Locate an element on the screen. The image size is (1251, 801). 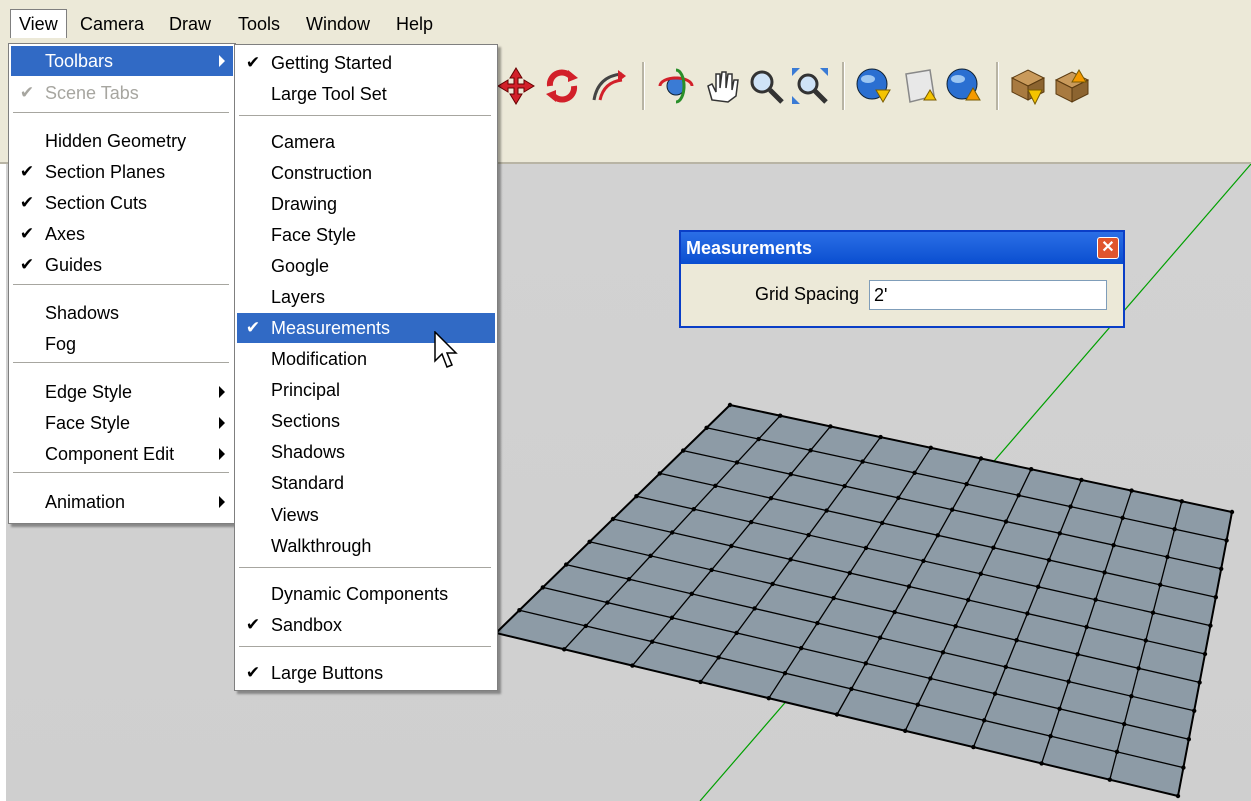
menu-tools: Tools is located at coordinates (259, 24).